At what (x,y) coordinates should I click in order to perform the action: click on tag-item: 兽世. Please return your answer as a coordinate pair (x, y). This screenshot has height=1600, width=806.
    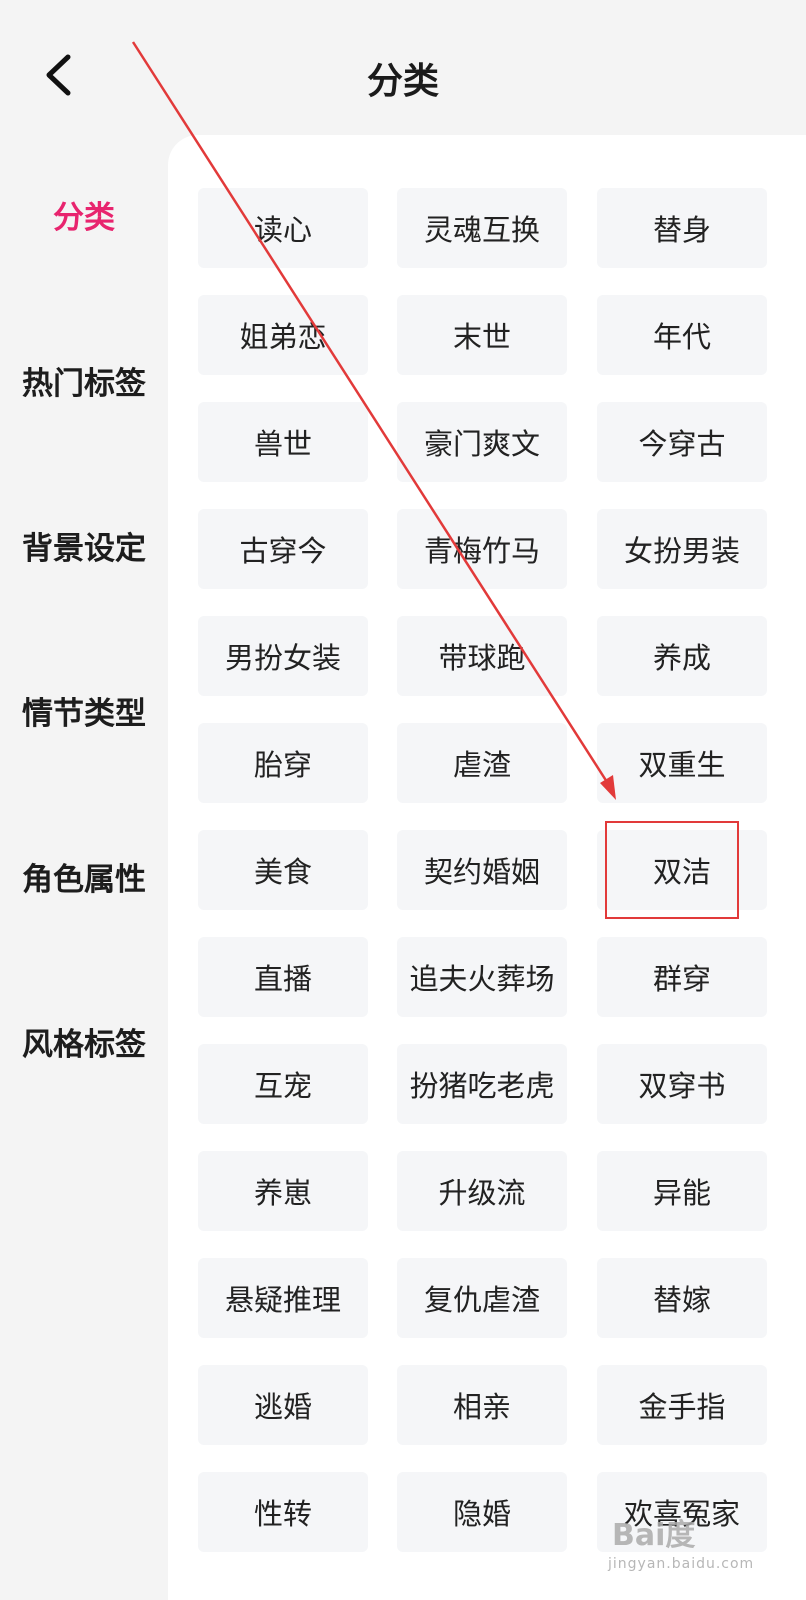
    Looking at the image, I should click on (283, 442).